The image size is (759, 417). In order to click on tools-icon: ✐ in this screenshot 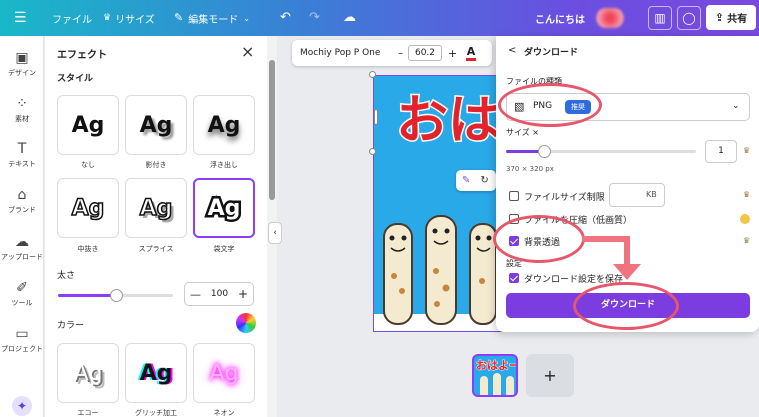, I will do `click(22, 288)`.